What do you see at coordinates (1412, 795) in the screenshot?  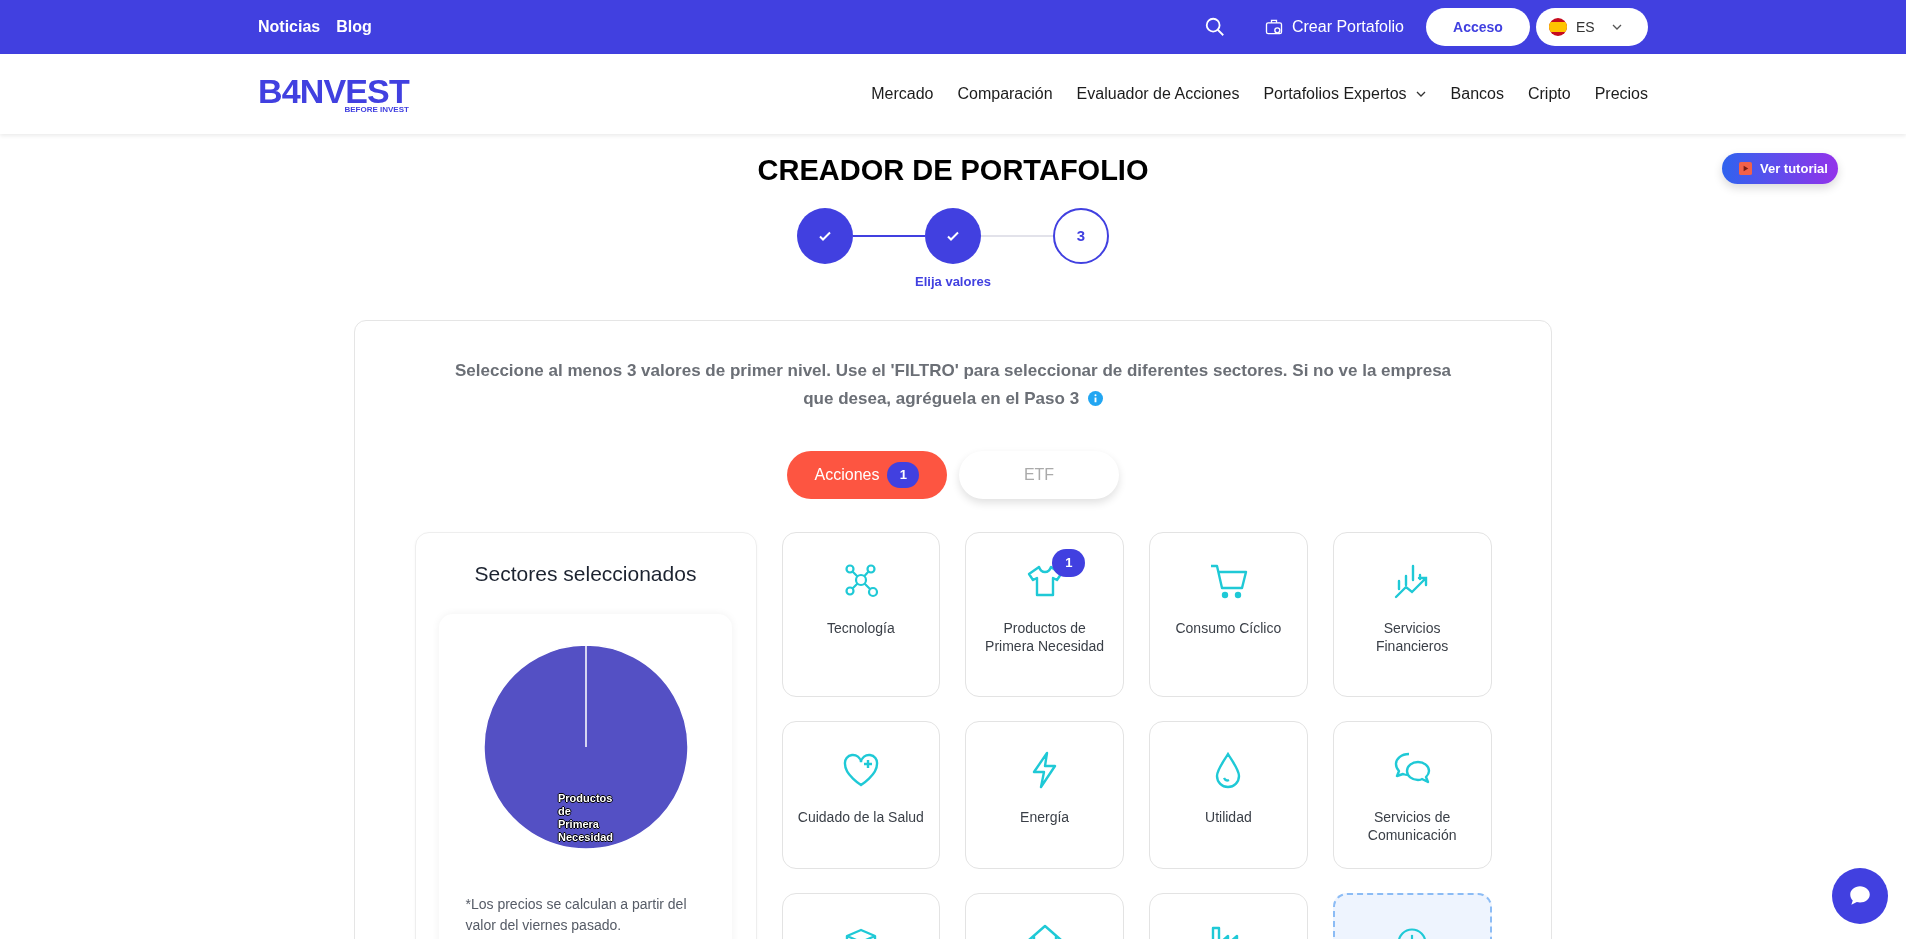 I see `sector-card: Servicios de Comunicación` at bounding box center [1412, 795].